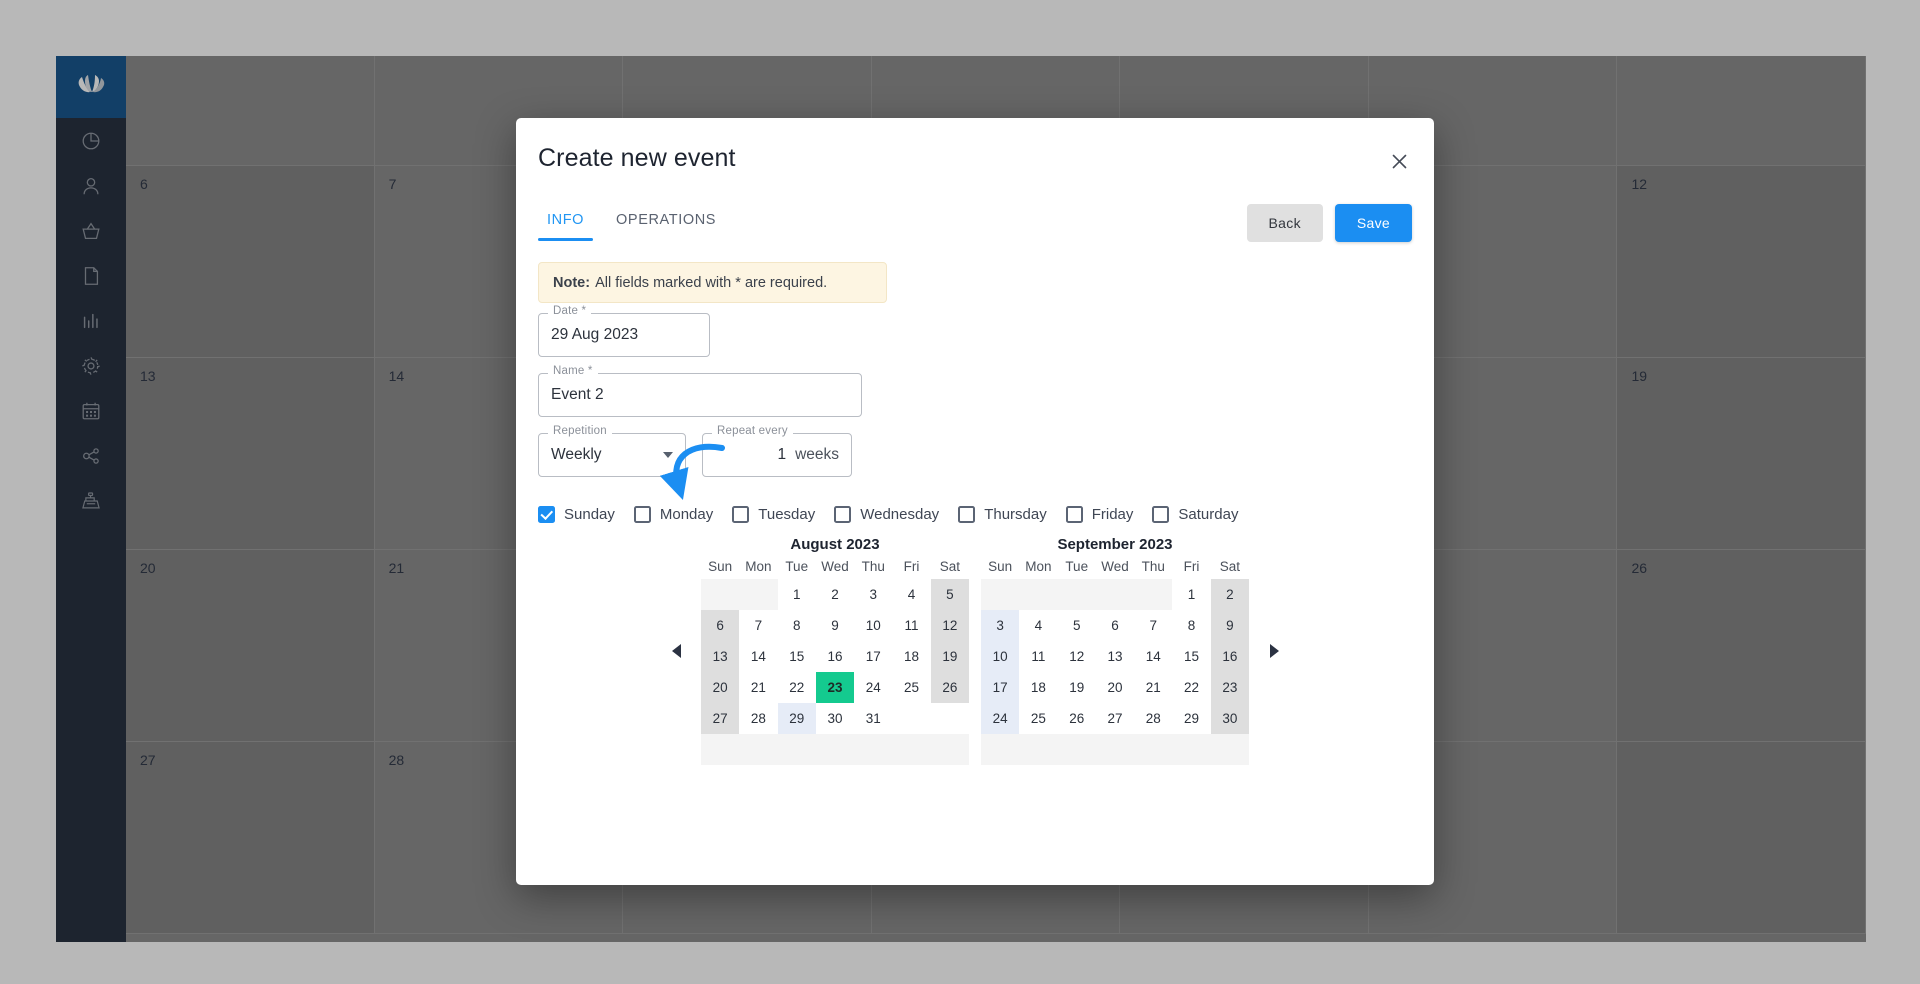  Describe the element at coordinates (843, 514) in the screenshot. I see `checkbox-wednesday` at that location.